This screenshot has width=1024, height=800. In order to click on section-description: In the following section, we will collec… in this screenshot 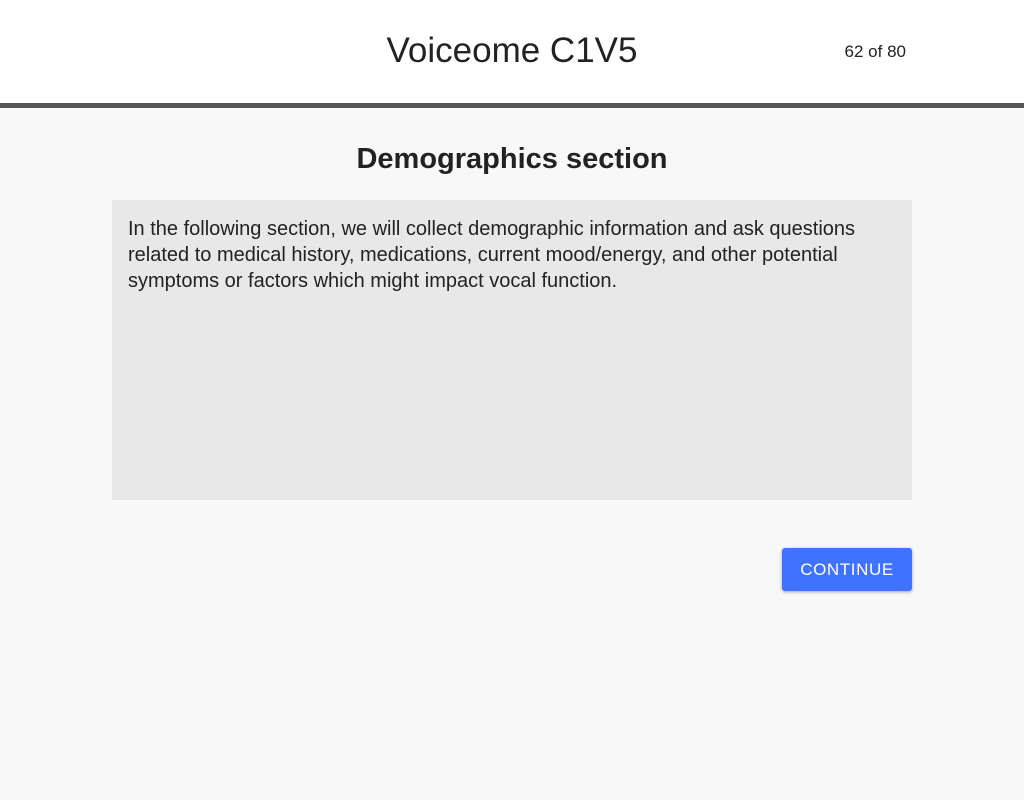, I will do `click(492, 255)`.